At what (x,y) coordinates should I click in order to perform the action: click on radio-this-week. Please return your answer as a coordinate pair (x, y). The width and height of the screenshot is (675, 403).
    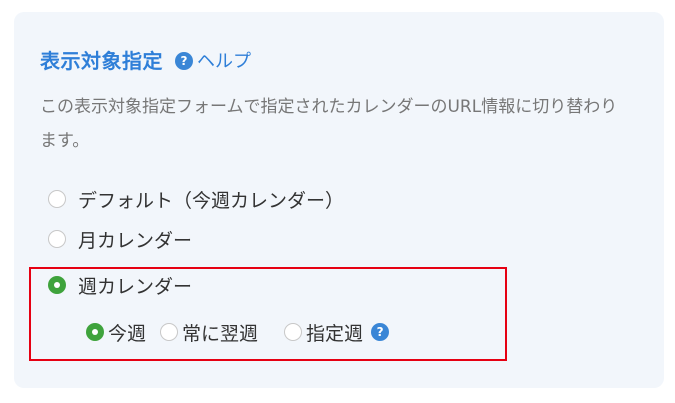
    Looking at the image, I should click on (95, 332).